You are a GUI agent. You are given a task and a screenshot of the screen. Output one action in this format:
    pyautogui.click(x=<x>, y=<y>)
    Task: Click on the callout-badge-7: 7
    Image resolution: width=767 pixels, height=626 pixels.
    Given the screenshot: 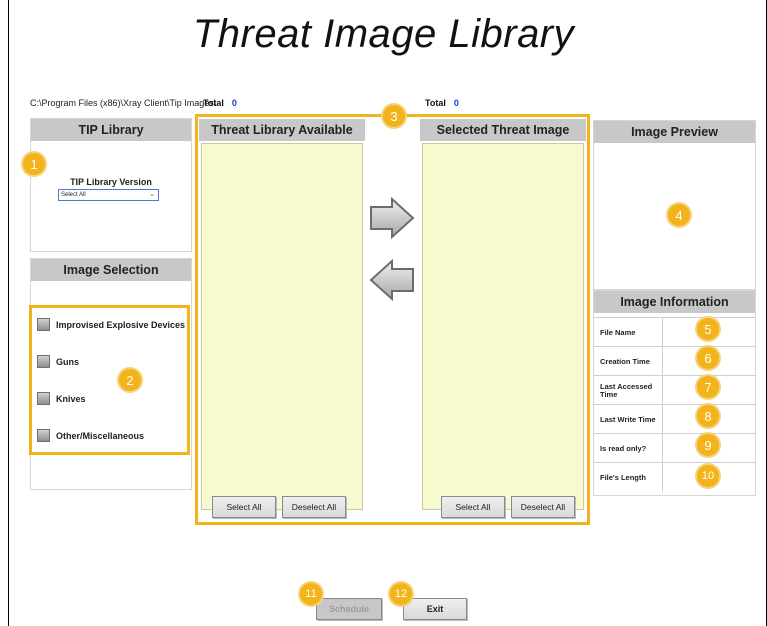 What is the action you would take?
    pyautogui.click(x=708, y=387)
    